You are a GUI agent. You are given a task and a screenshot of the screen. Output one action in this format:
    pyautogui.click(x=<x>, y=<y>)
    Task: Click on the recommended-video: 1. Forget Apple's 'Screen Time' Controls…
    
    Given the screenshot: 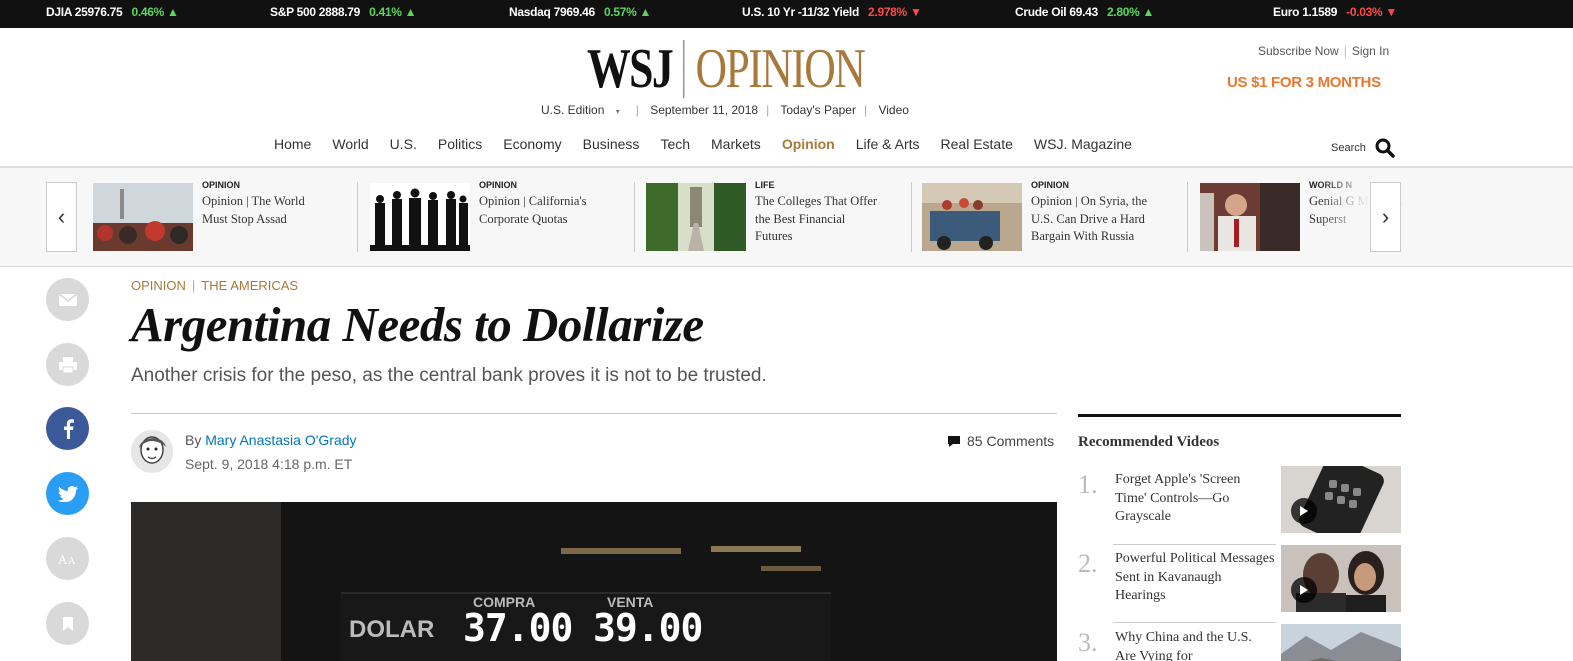 What is the action you would take?
    pyautogui.click(x=1239, y=501)
    